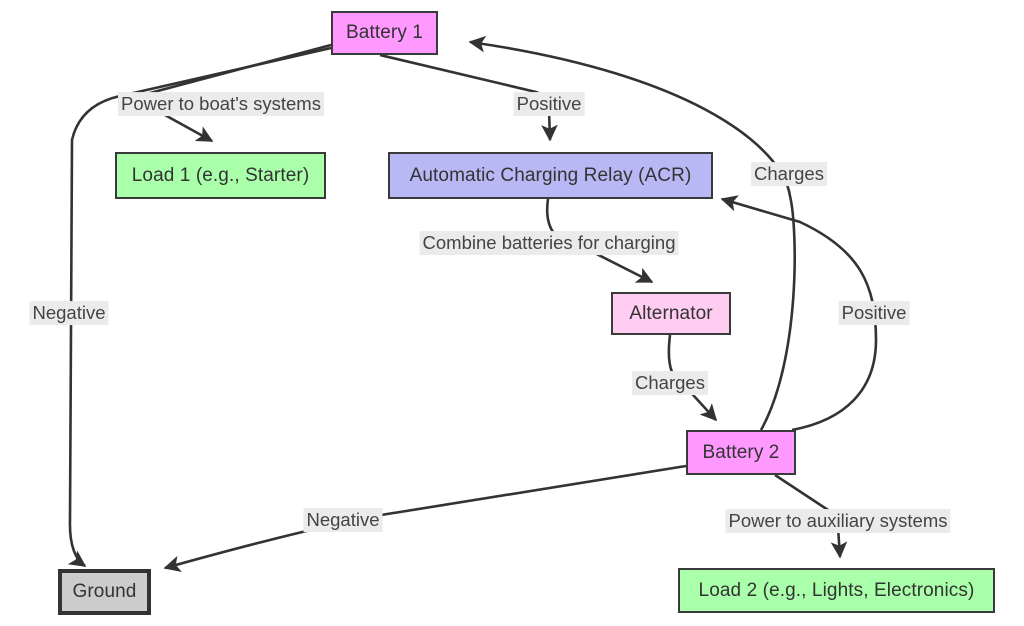 The height and width of the screenshot is (626, 1024). I want to click on edge-label-text: Power to boat's systems, so click(221, 104).